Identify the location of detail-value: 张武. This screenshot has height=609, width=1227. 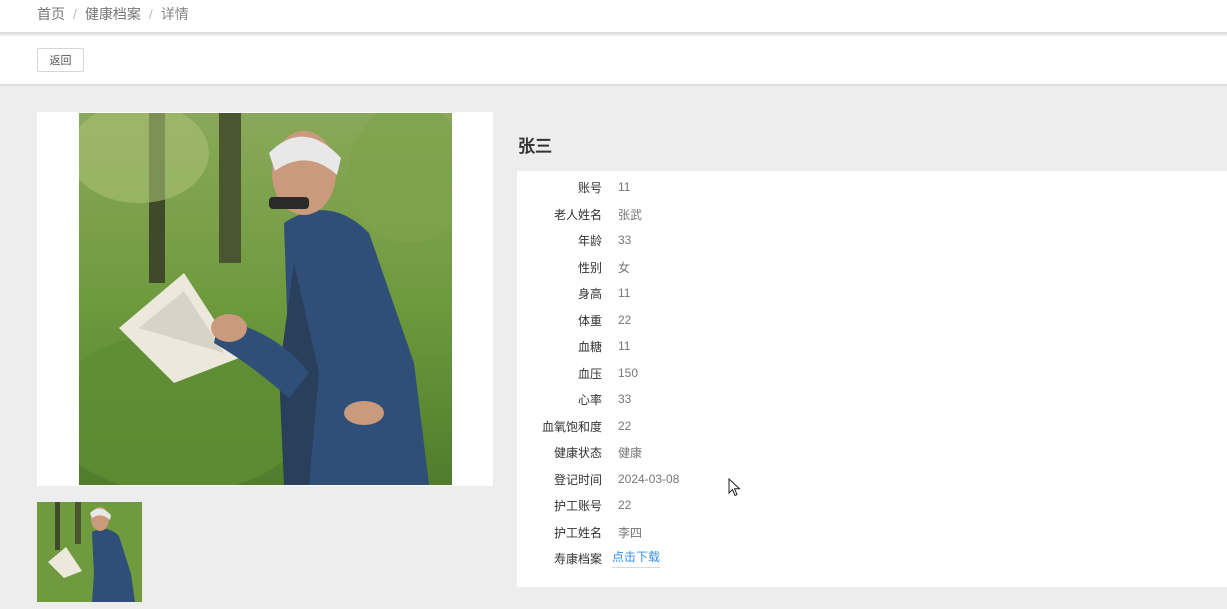
(630, 214).